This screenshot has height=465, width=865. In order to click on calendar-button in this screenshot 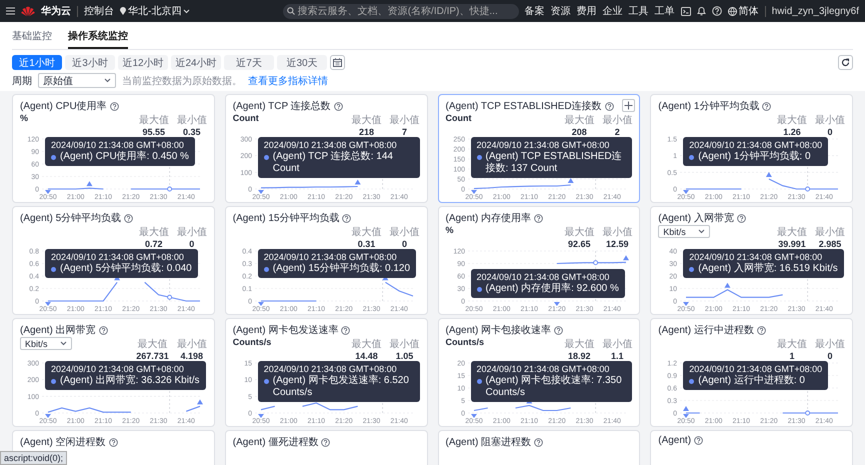, I will do `click(337, 62)`.